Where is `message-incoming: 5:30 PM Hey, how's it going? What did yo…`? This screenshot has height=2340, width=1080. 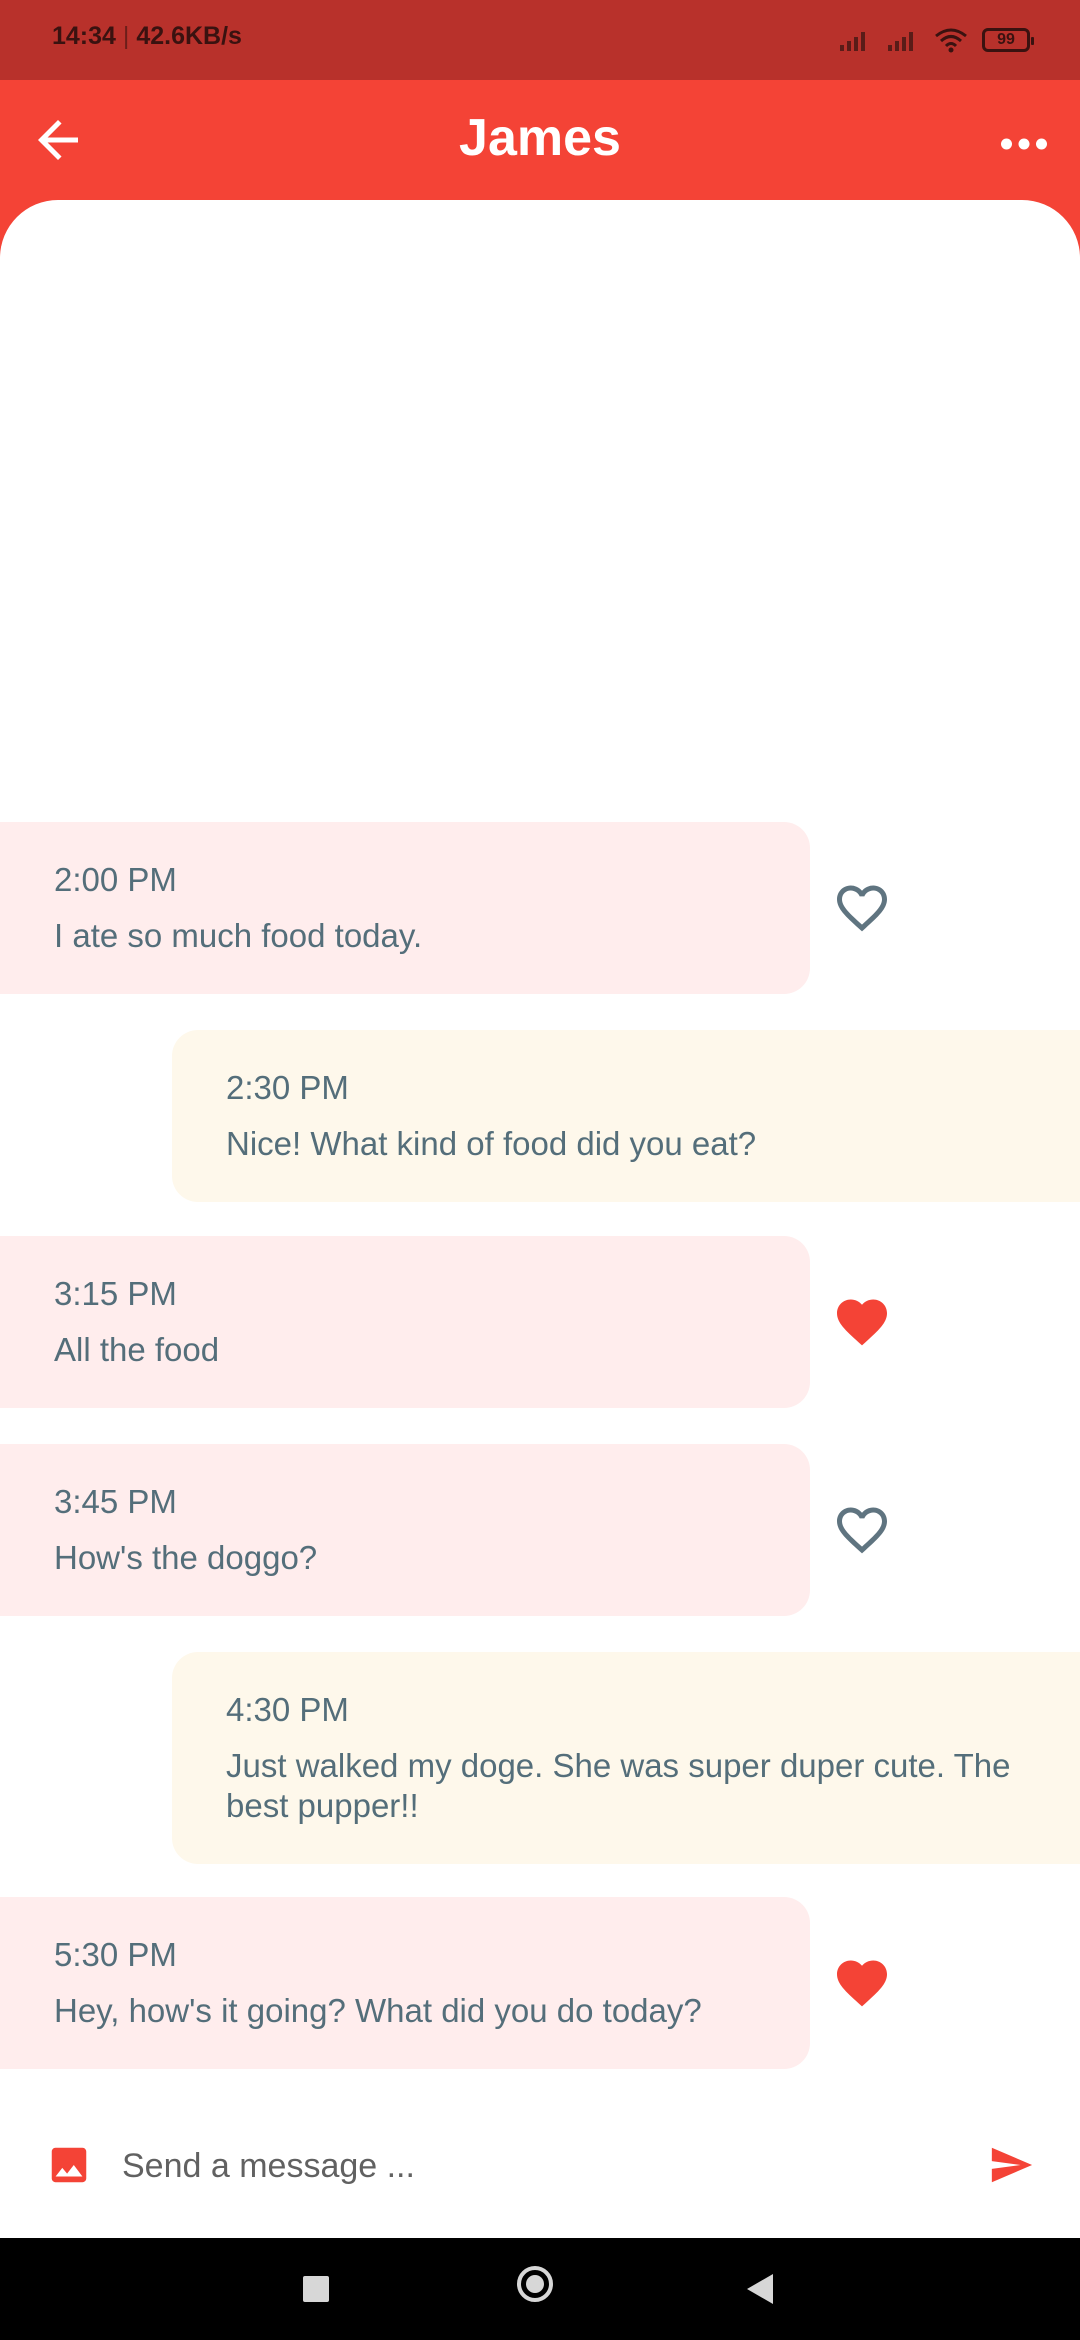
message-incoming: 5:30 PM Hey, how's it going? What did yo… is located at coordinates (405, 1983).